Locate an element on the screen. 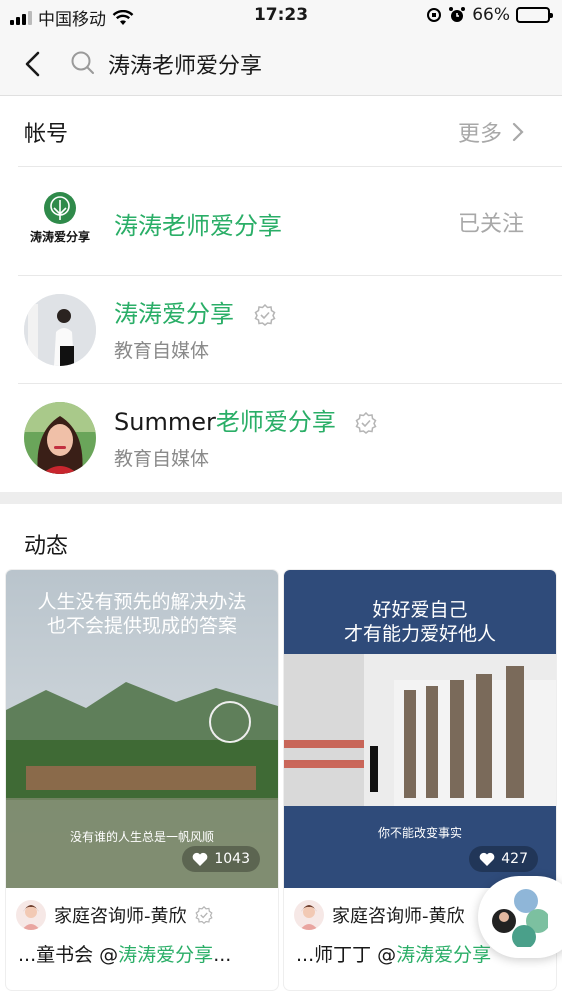 This screenshot has width=562, height=1000. account-name: 涛涛爱分享 is located at coordinates (195, 311).